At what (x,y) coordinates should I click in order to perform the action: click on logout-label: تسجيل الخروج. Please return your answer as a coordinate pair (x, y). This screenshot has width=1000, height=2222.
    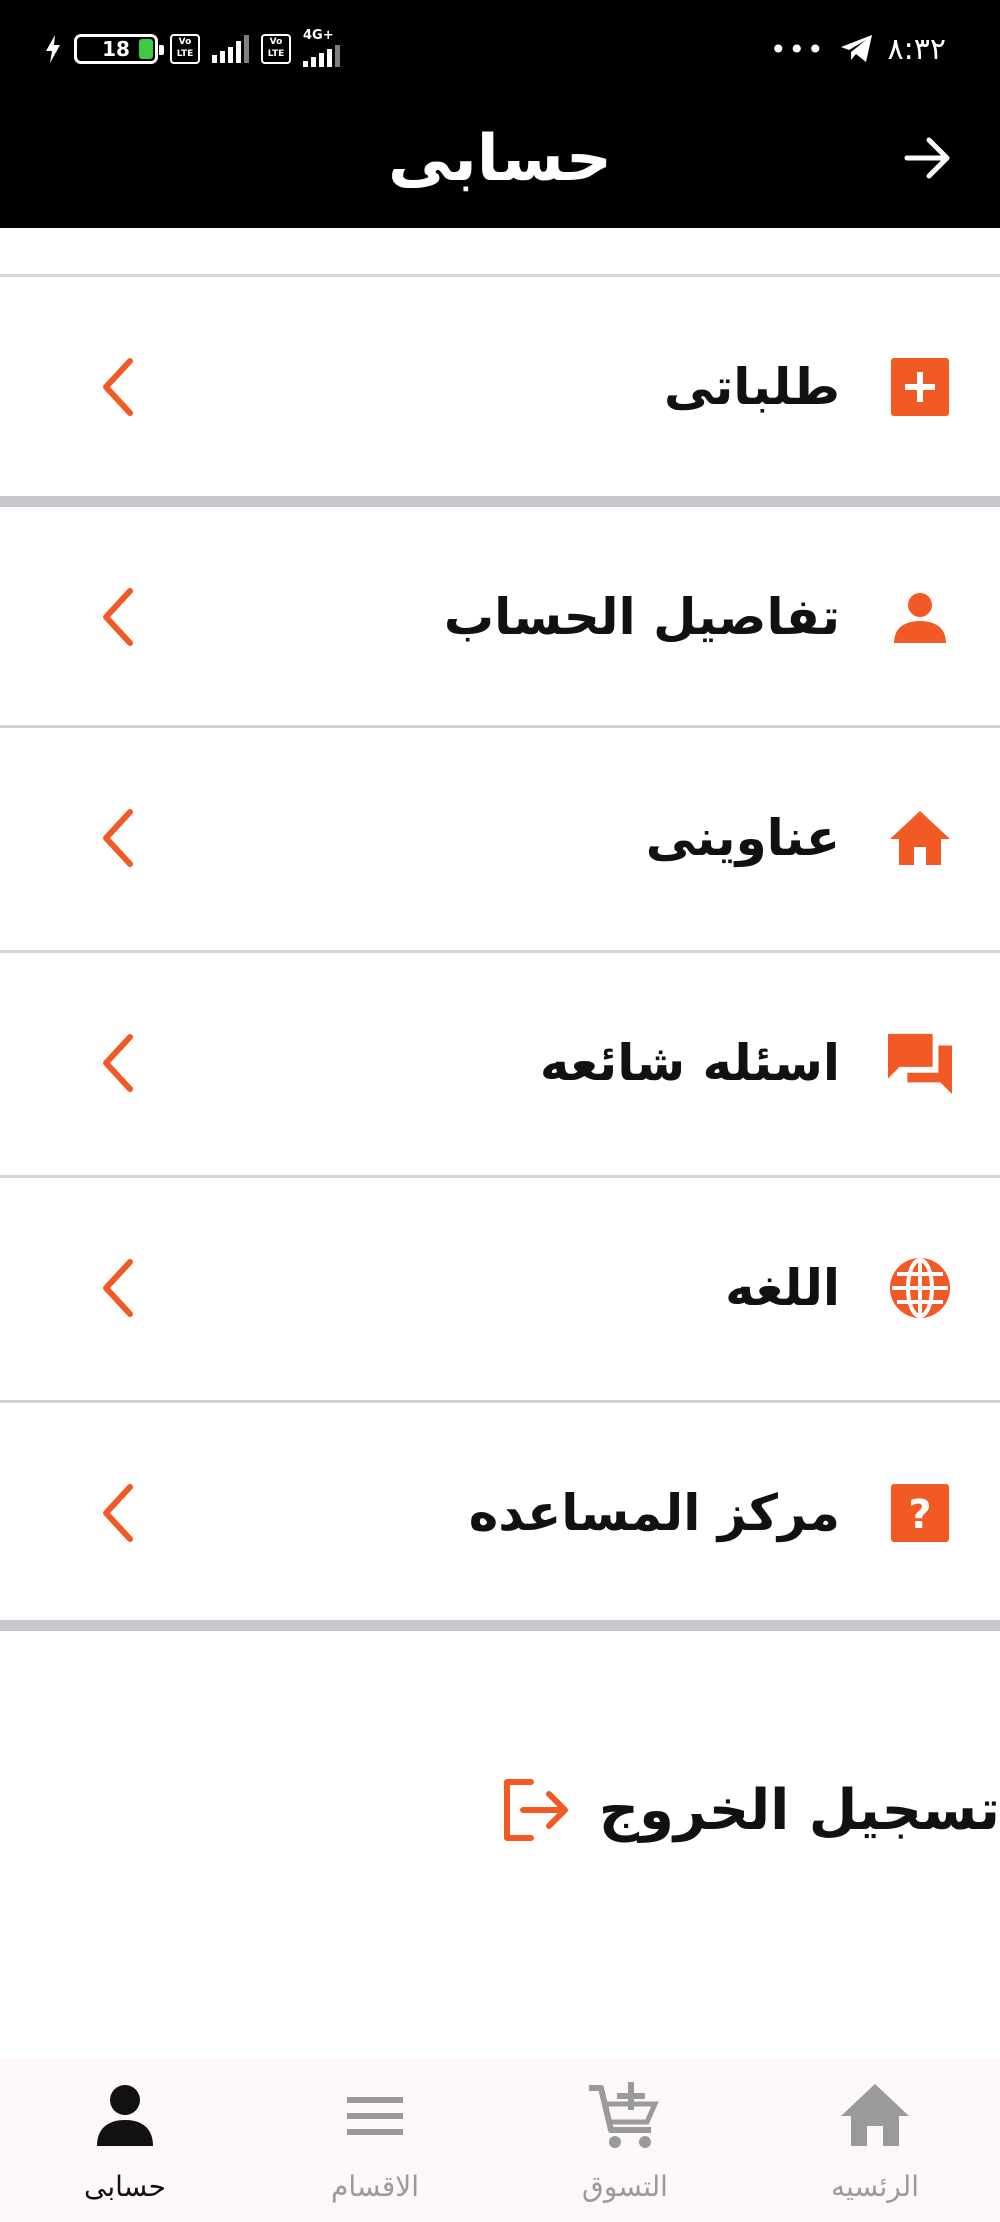
    Looking at the image, I should click on (799, 1810).